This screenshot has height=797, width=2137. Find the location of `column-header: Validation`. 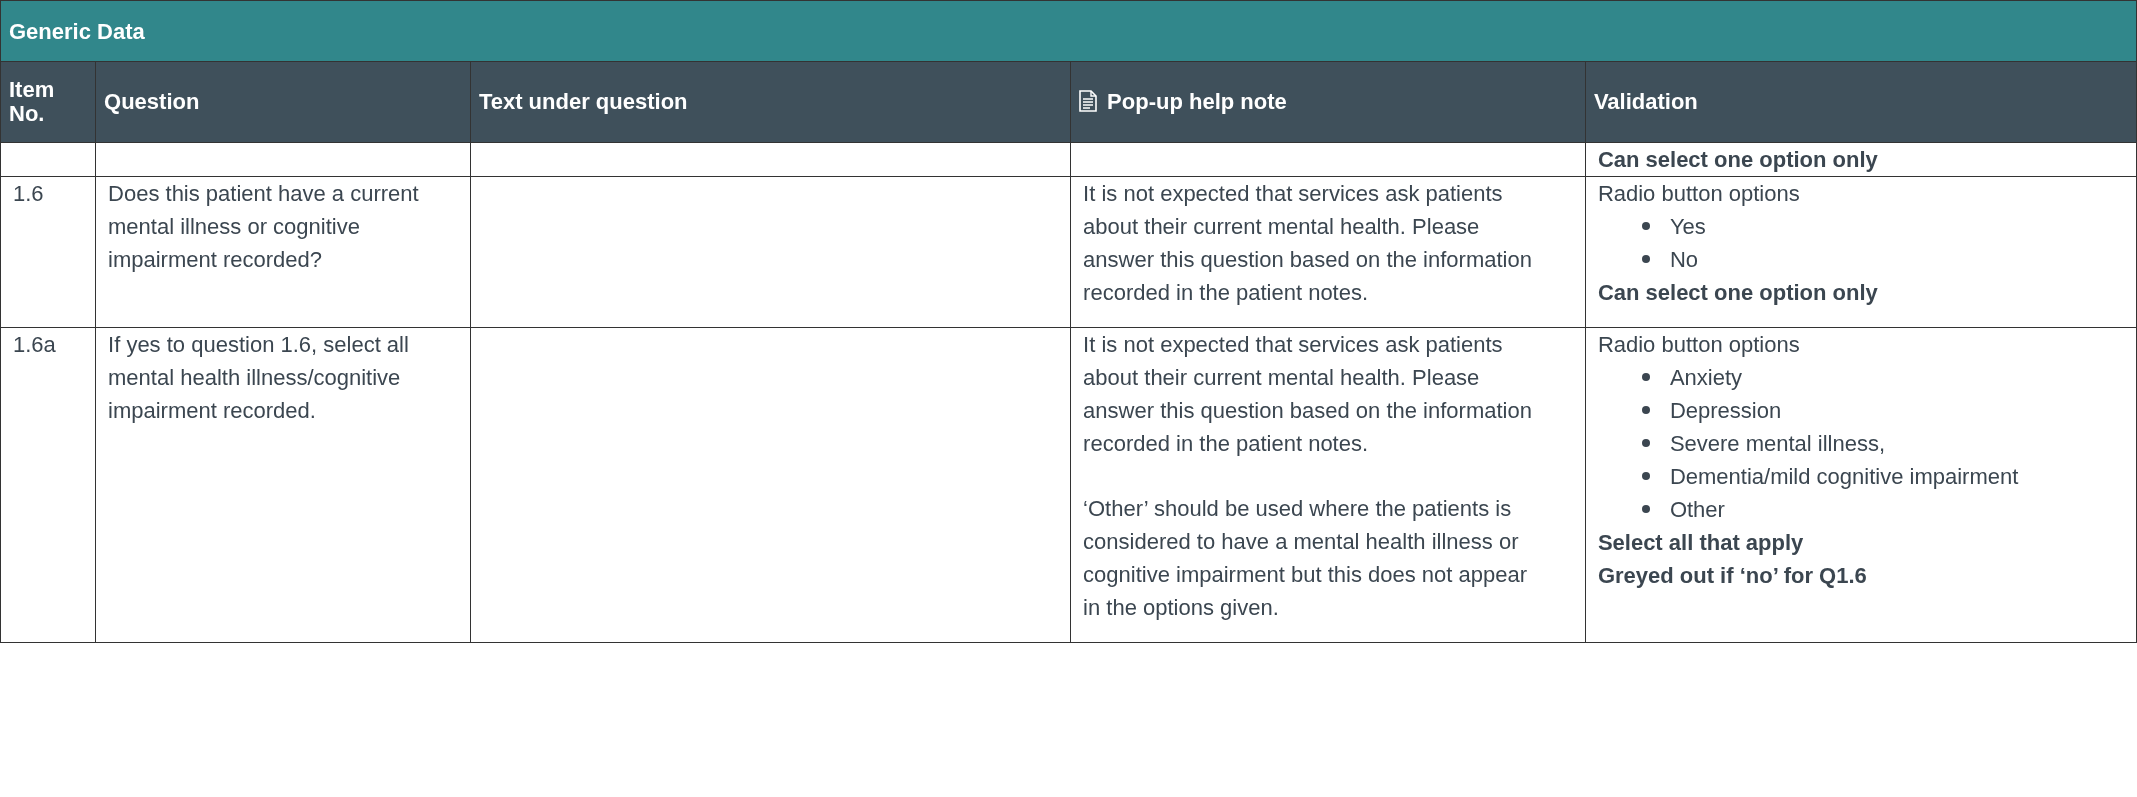

column-header: Validation is located at coordinates (1861, 102).